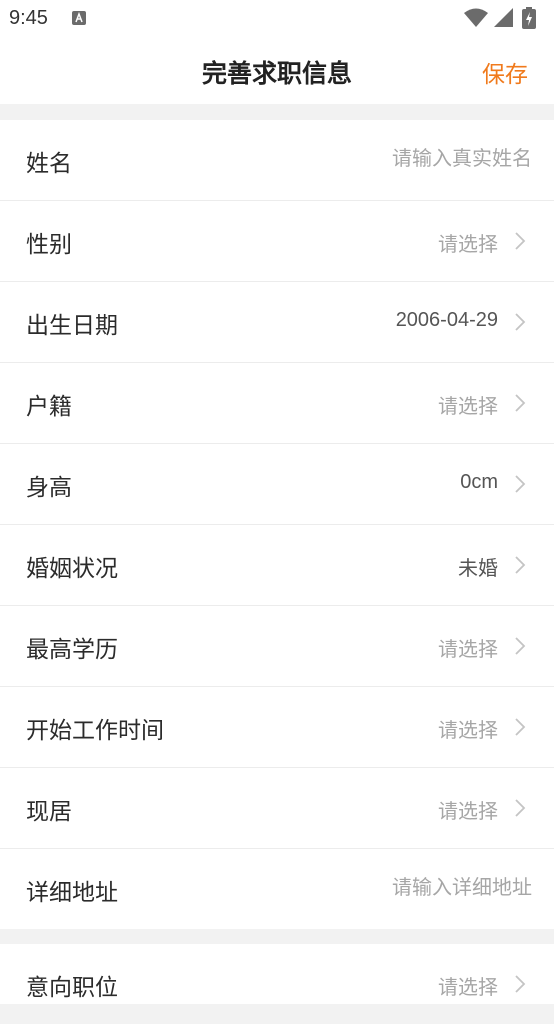  Describe the element at coordinates (277, 889) in the screenshot. I see `address-row: 详细地址` at that location.